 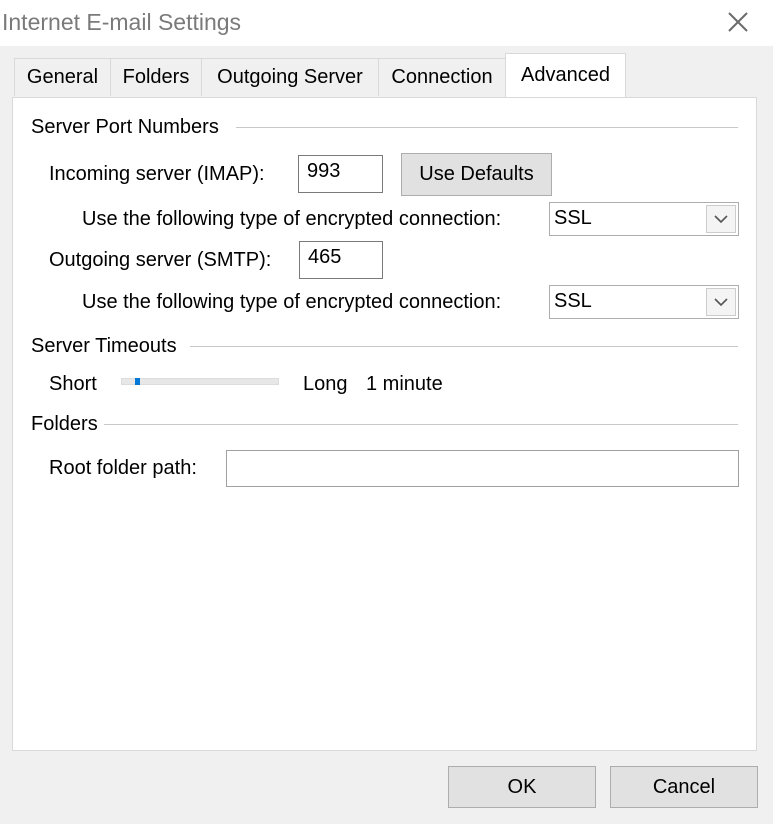 What do you see at coordinates (325, 257) in the screenshot?
I see `outgoing-port-value: 465` at bounding box center [325, 257].